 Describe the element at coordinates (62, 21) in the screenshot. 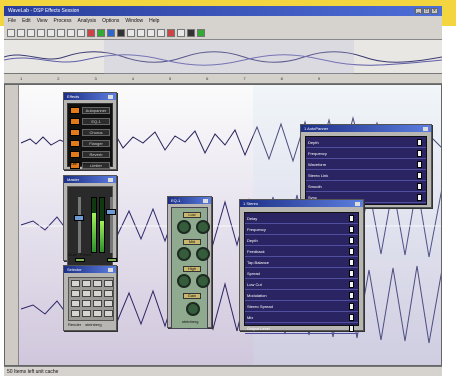

I see `menu-process: Process` at that location.